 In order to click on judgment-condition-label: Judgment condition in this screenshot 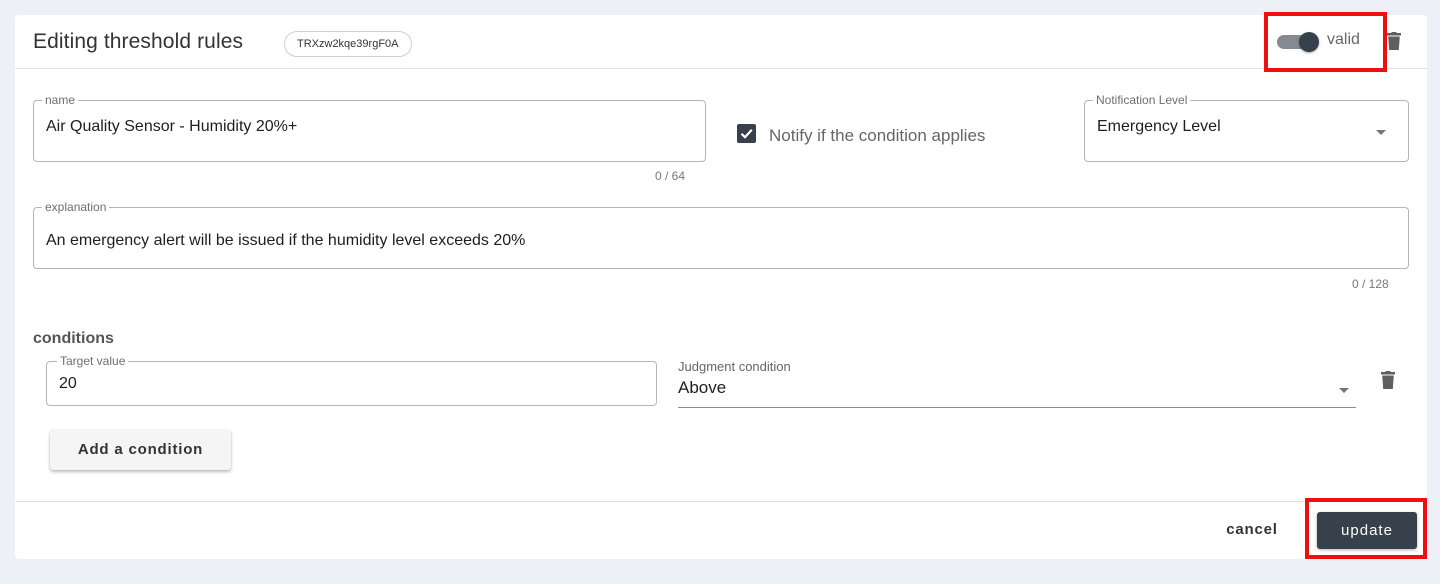, I will do `click(734, 366)`.